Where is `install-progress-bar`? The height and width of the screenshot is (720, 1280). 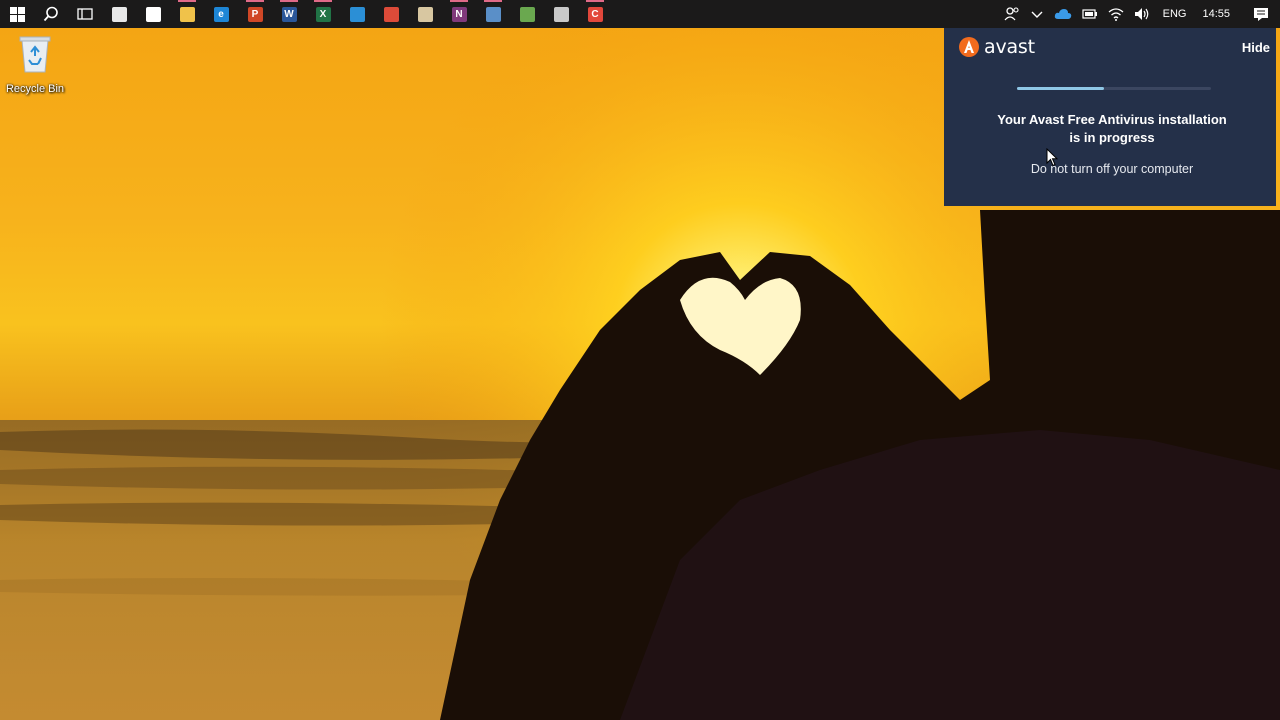
install-progress-bar is located at coordinates (1114, 88).